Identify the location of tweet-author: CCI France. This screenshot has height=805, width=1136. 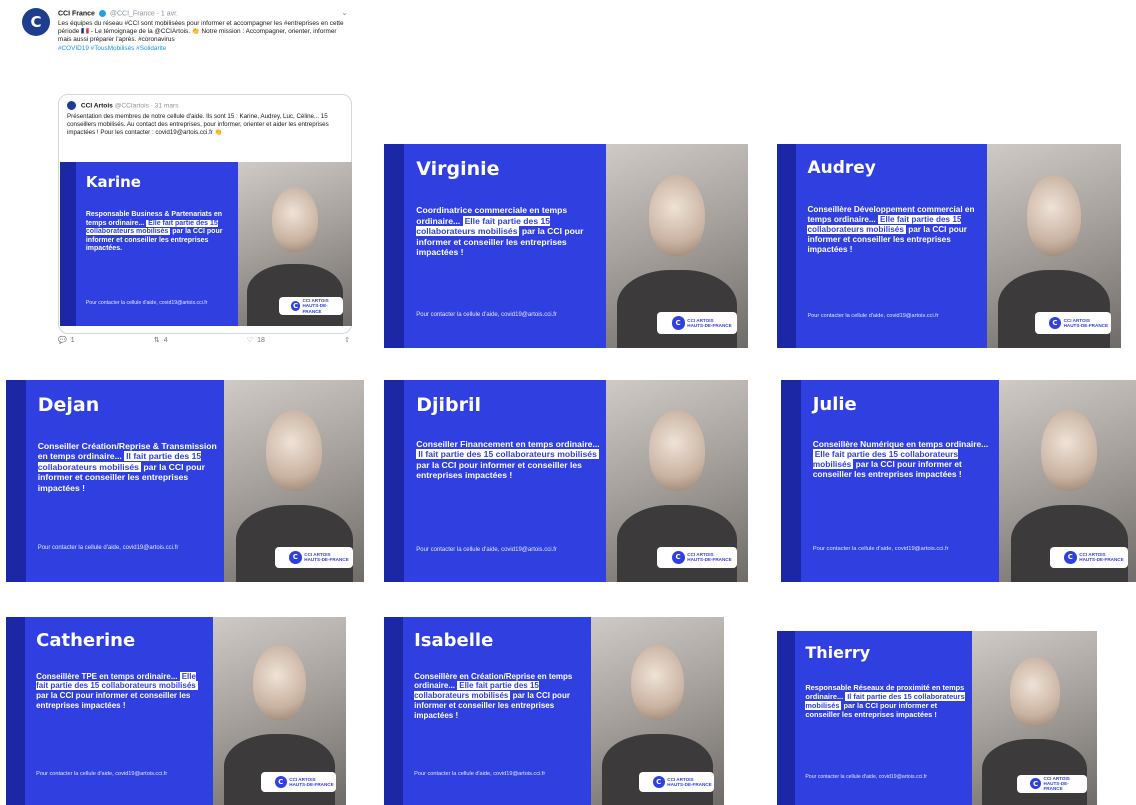
(76, 13).